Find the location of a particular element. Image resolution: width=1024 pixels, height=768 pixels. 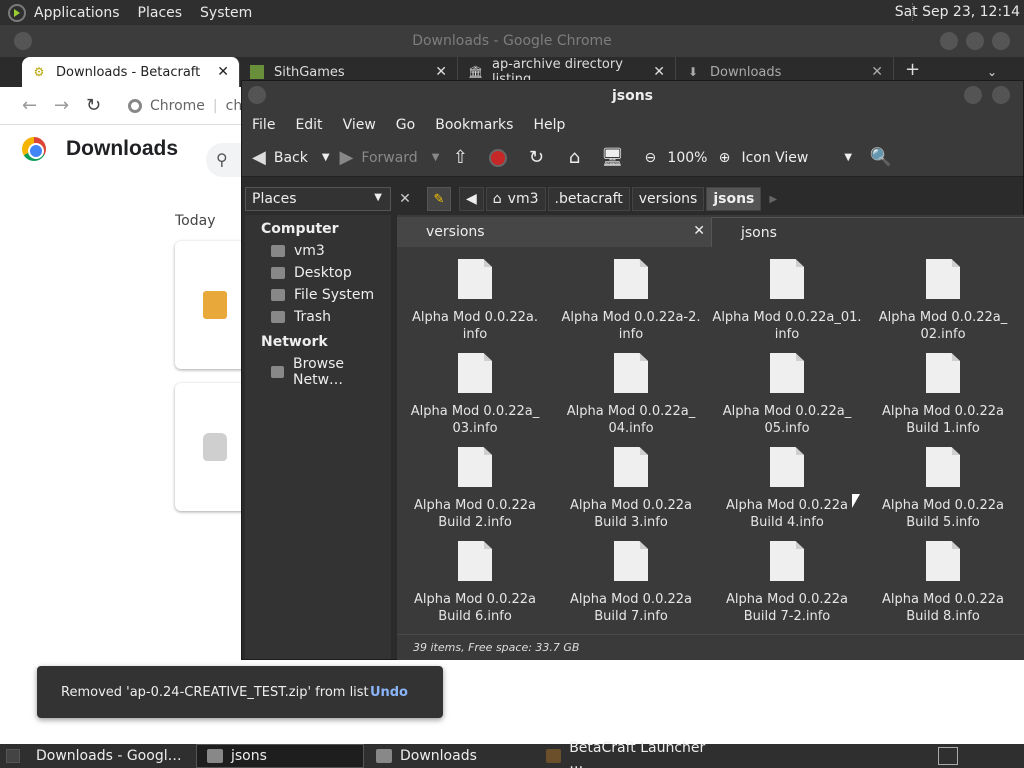

breadcrumb-jsons: jsons is located at coordinates (734, 199).